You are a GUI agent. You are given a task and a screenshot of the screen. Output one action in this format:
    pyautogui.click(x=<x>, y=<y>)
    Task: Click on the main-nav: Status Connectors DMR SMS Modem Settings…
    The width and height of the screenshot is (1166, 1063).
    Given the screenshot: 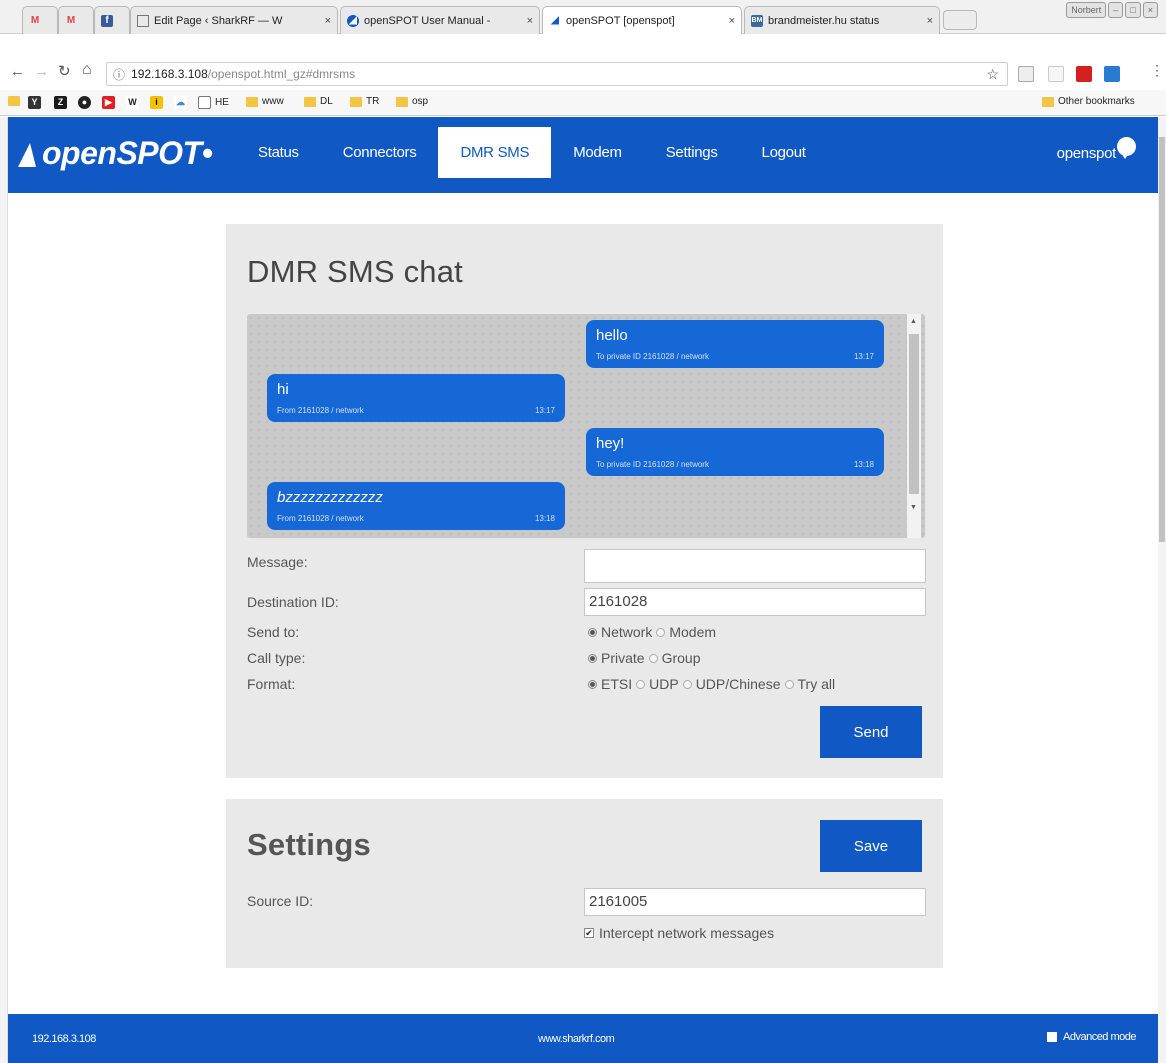 What is the action you would take?
    pyautogui.click(x=532, y=152)
    